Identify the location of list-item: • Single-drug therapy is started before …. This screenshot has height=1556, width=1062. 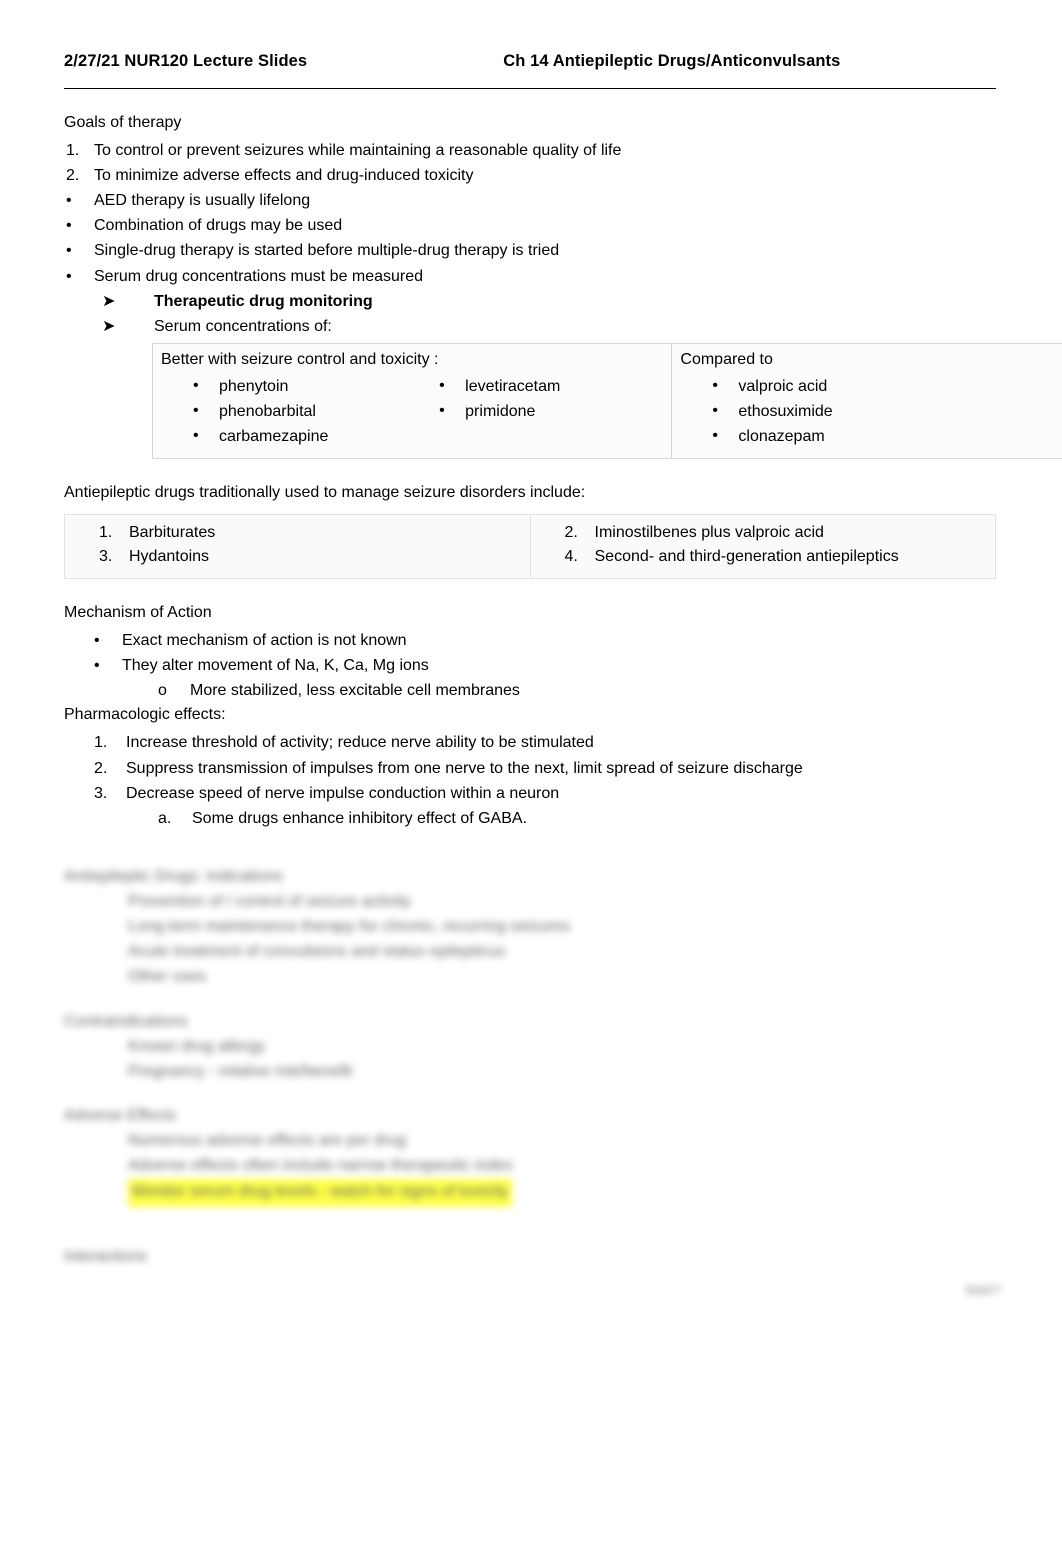
(530, 250).